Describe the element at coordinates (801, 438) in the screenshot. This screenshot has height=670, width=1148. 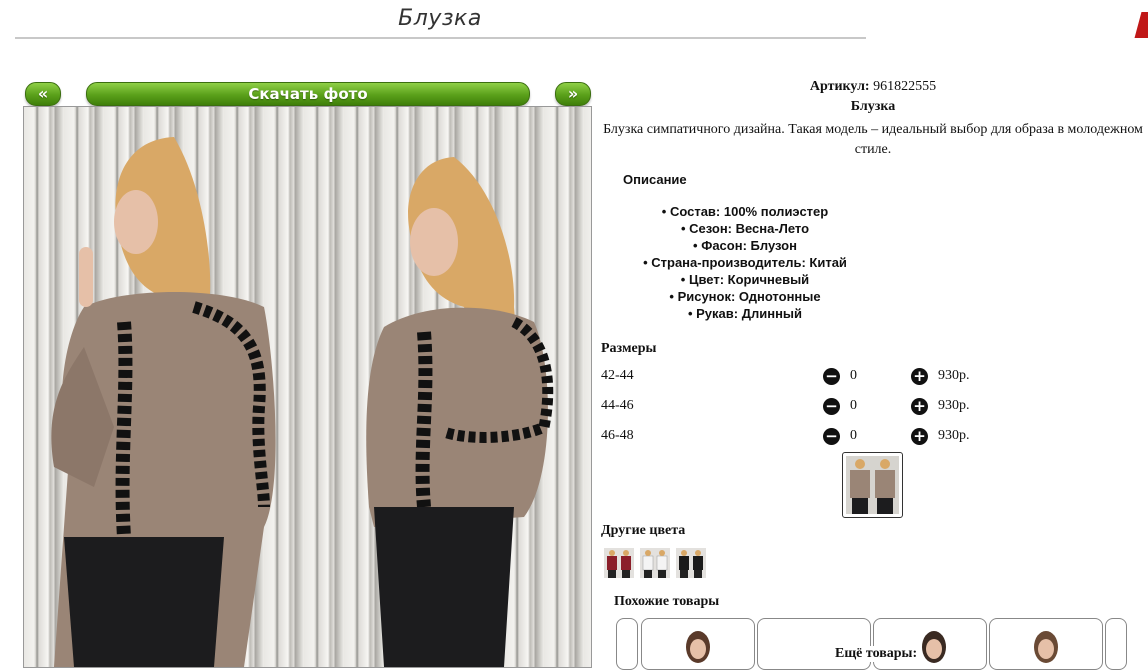
I see `size-row: 46-48 − 0 + 930р.` at that location.